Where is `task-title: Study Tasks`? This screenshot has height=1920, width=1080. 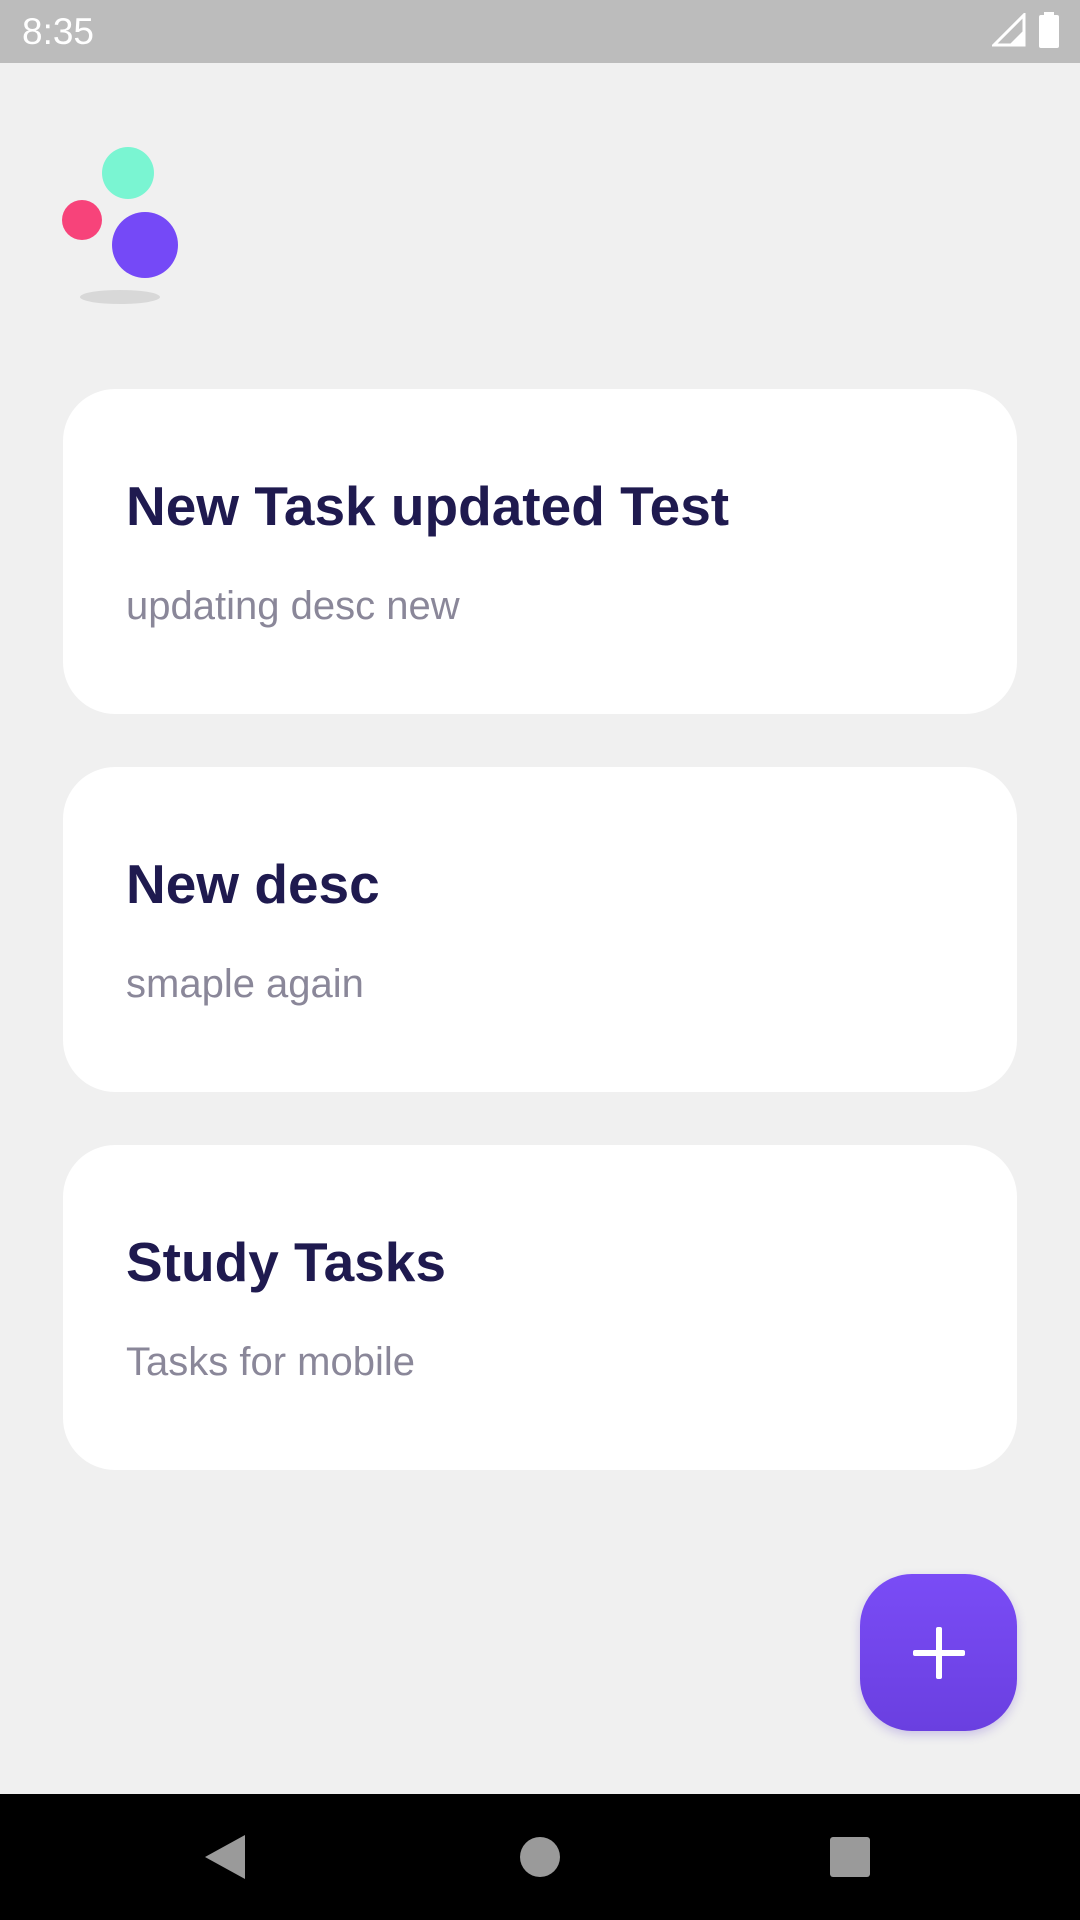
task-title: Study Tasks is located at coordinates (286, 1262).